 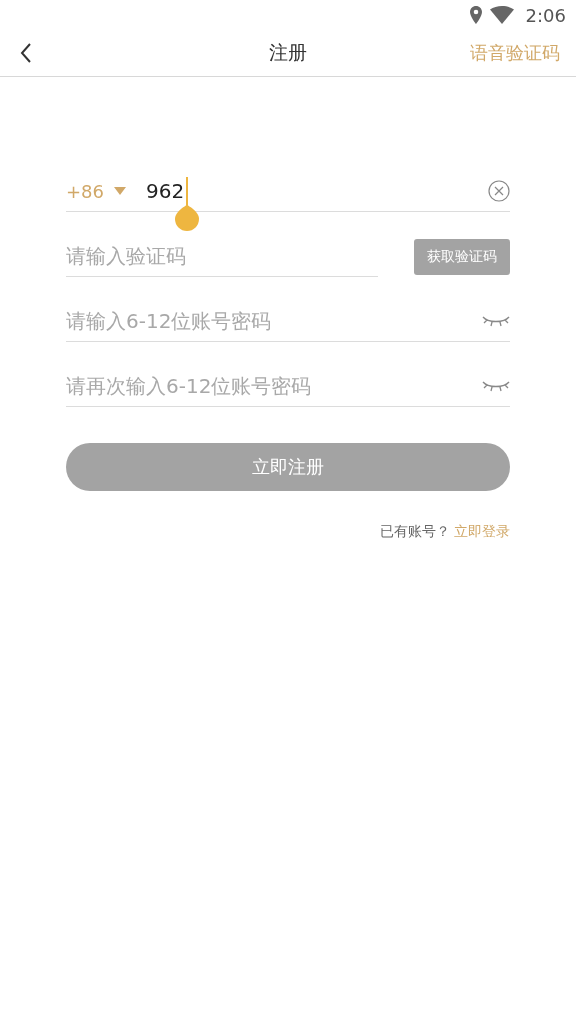 What do you see at coordinates (499, 191) in the screenshot?
I see `clear-icon` at bounding box center [499, 191].